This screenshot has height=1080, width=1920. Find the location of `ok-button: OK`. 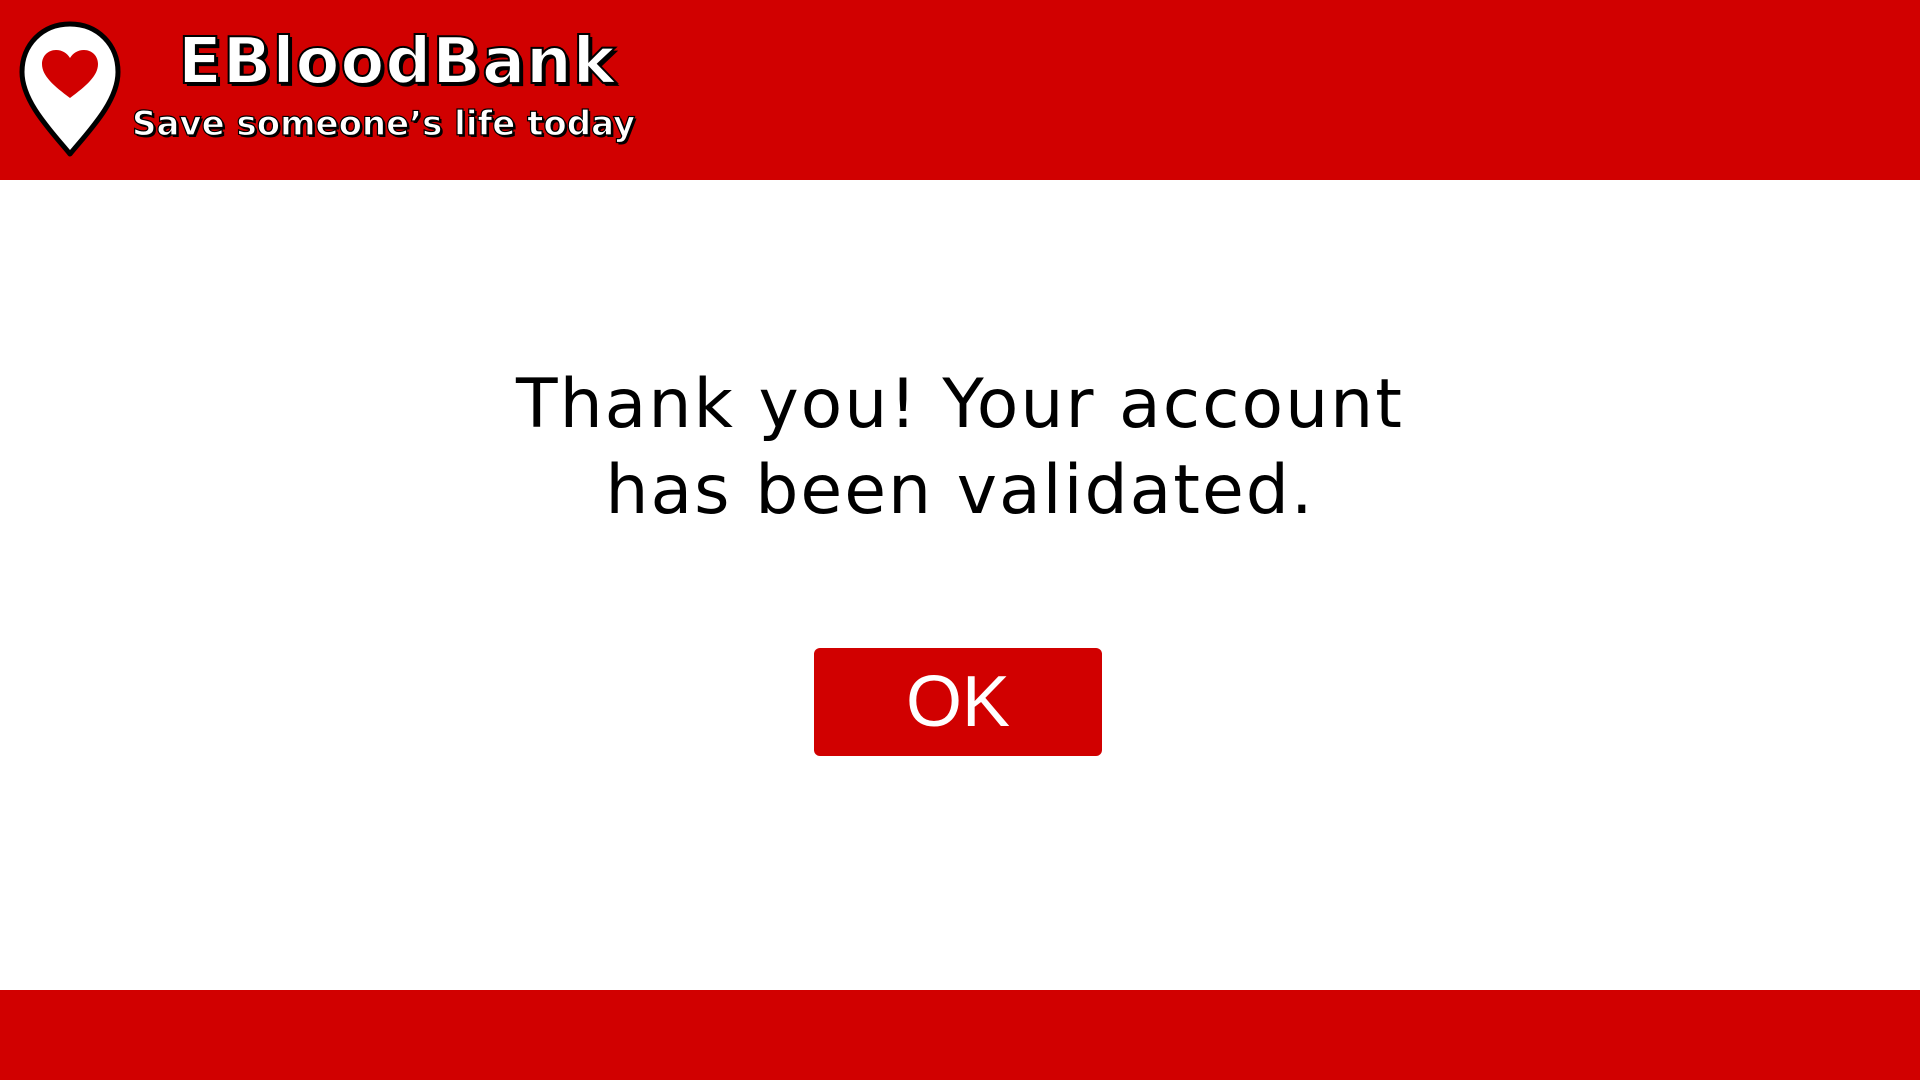

ok-button: OK is located at coordinates (958, 702).